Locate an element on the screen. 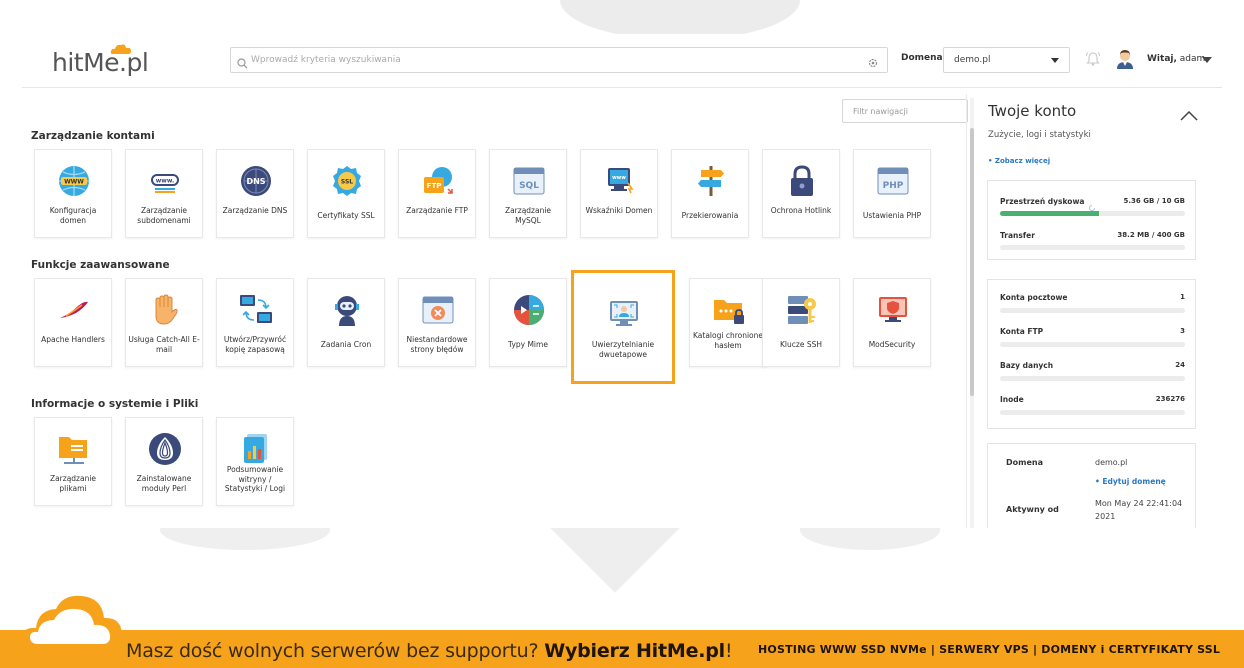 The image size is (1244, 668). account-panel-title: Twoje konto is located at coordinates (1032, 111).